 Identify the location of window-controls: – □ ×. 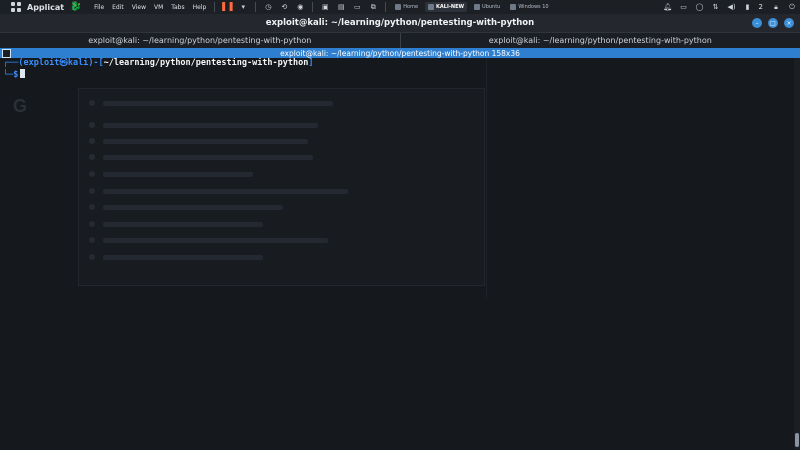
(770, 23).